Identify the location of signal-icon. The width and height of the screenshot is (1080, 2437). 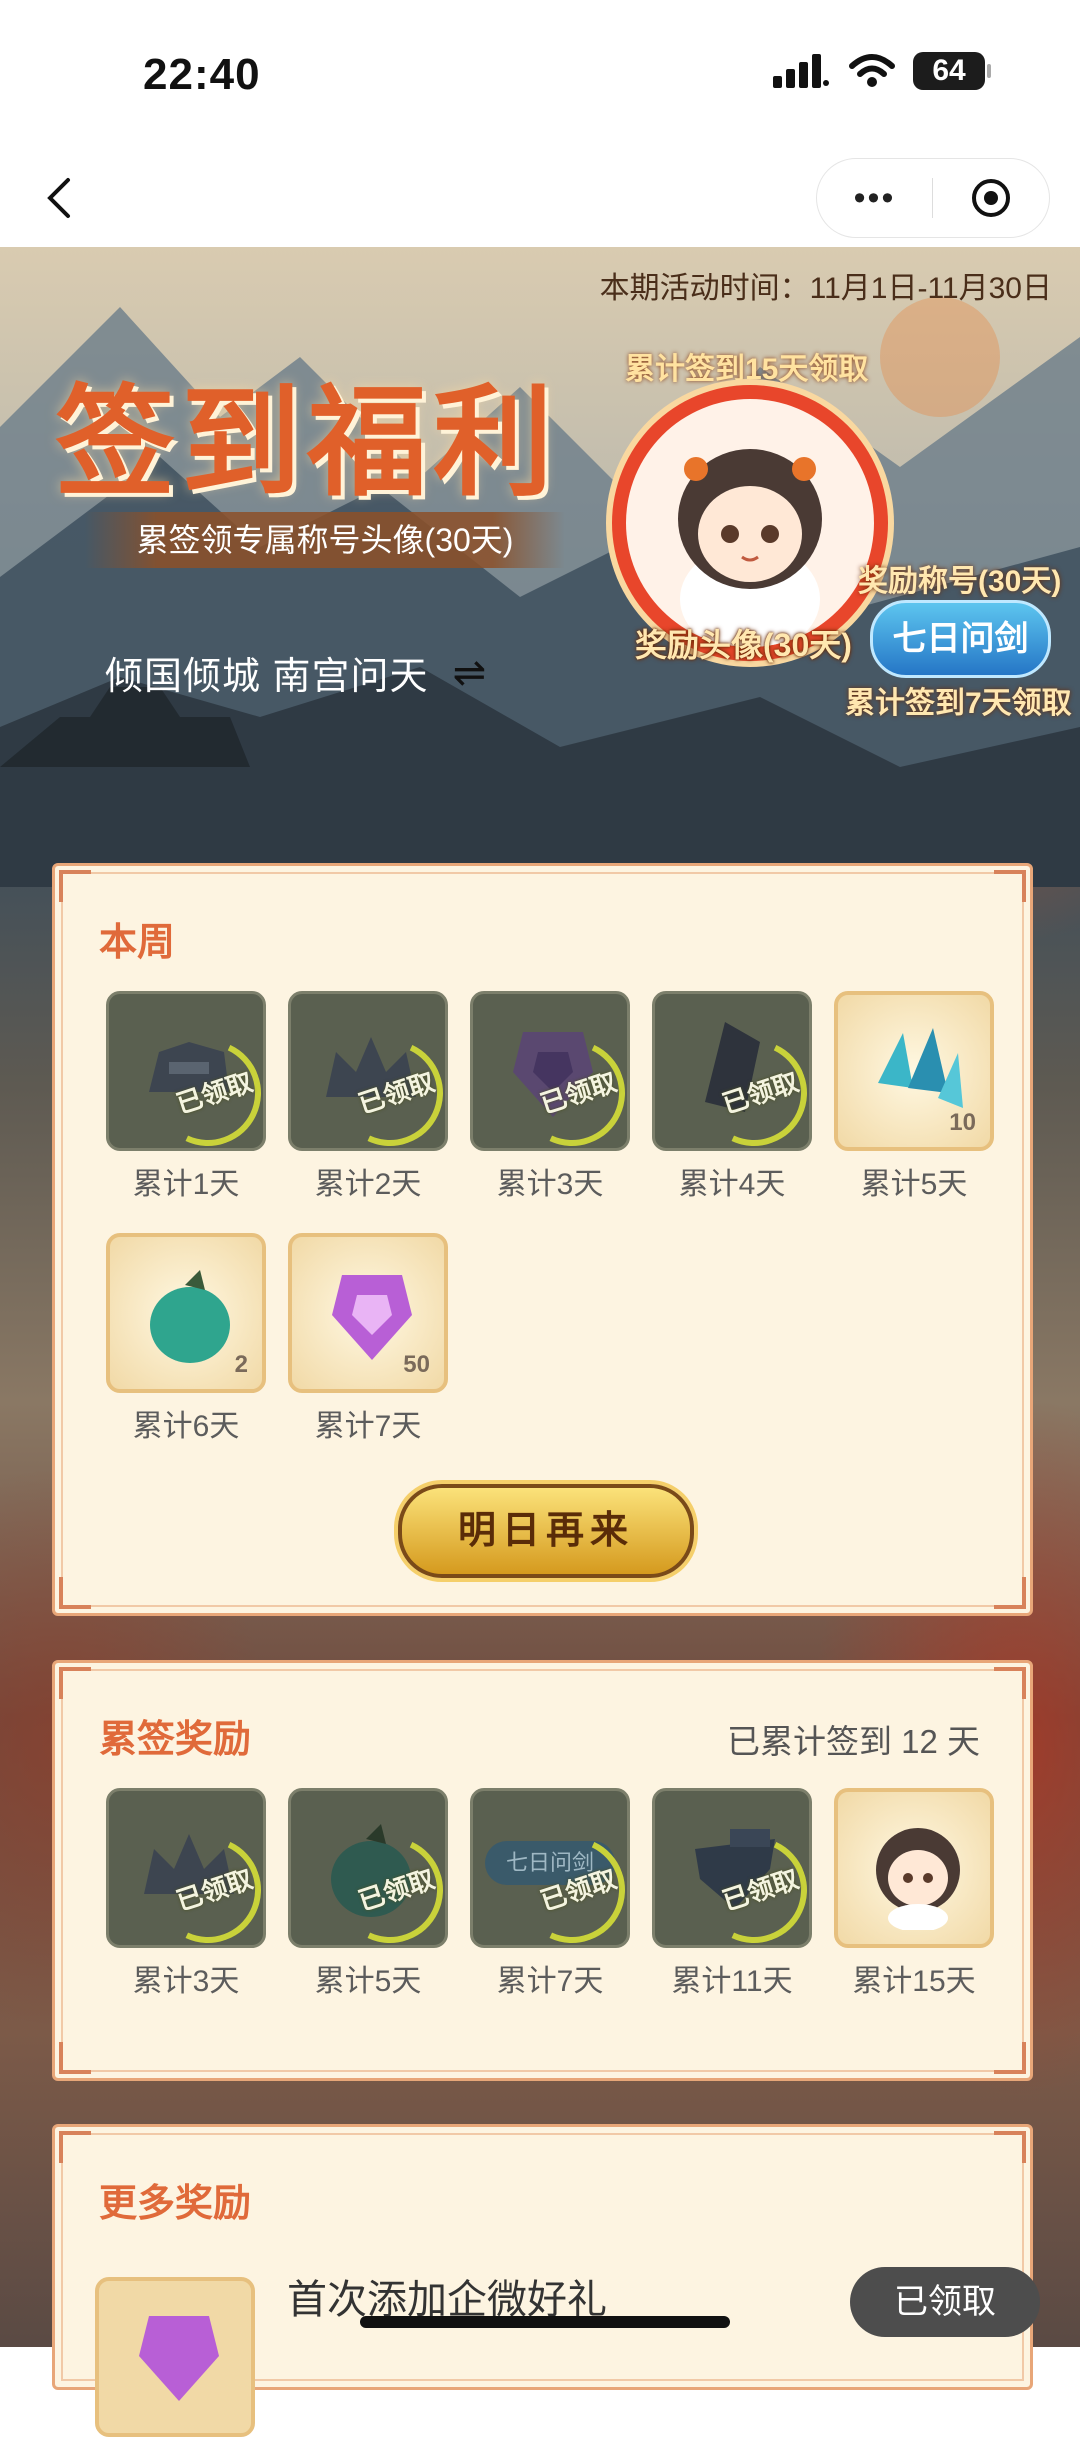
(801, 71).